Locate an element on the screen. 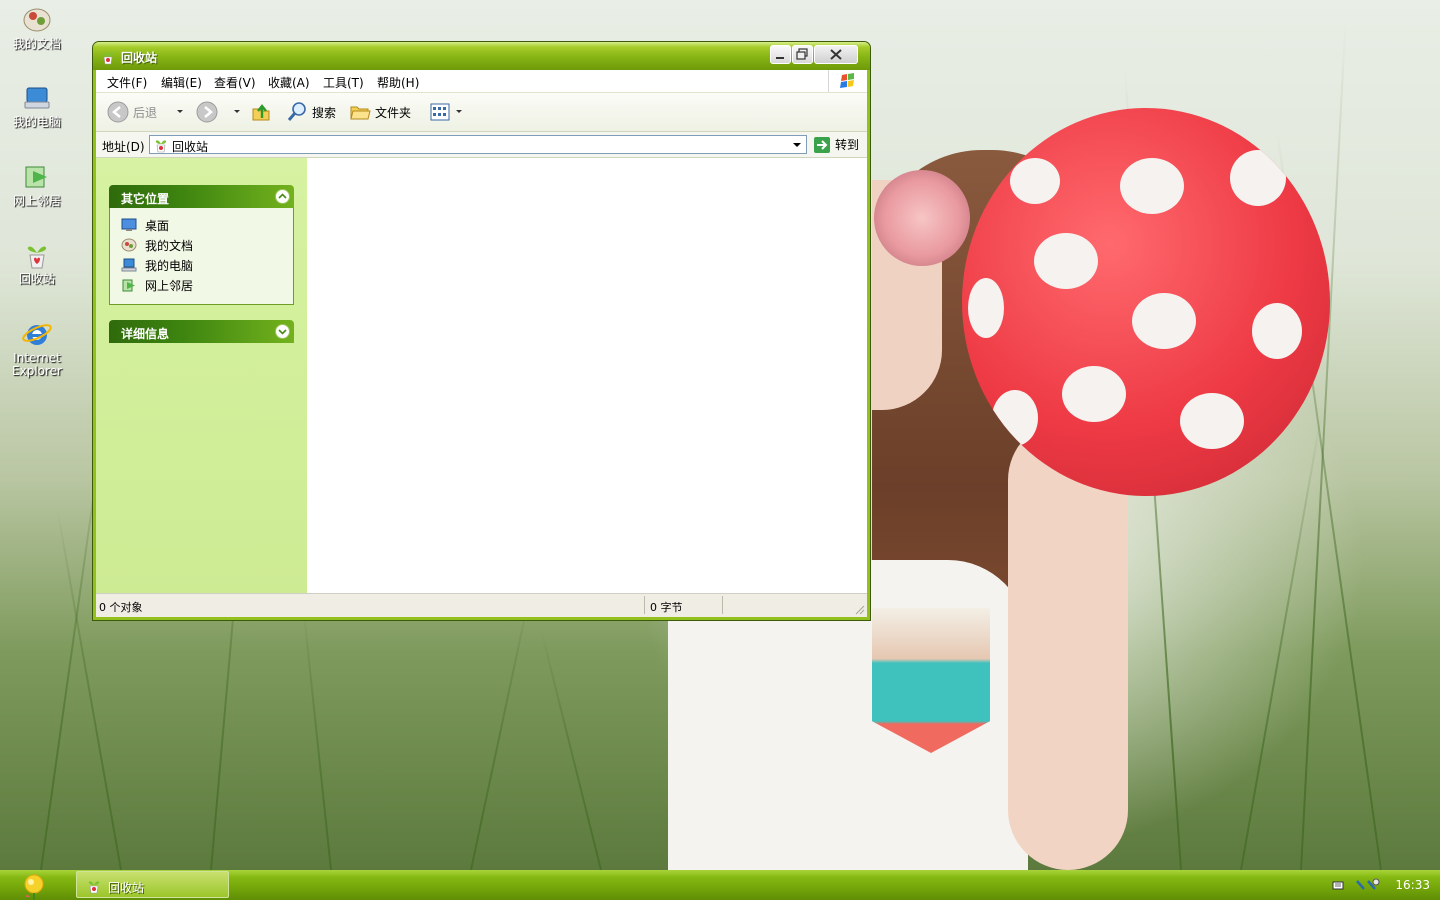  address-label: 地址(D) is located at coordinates (123, 147).